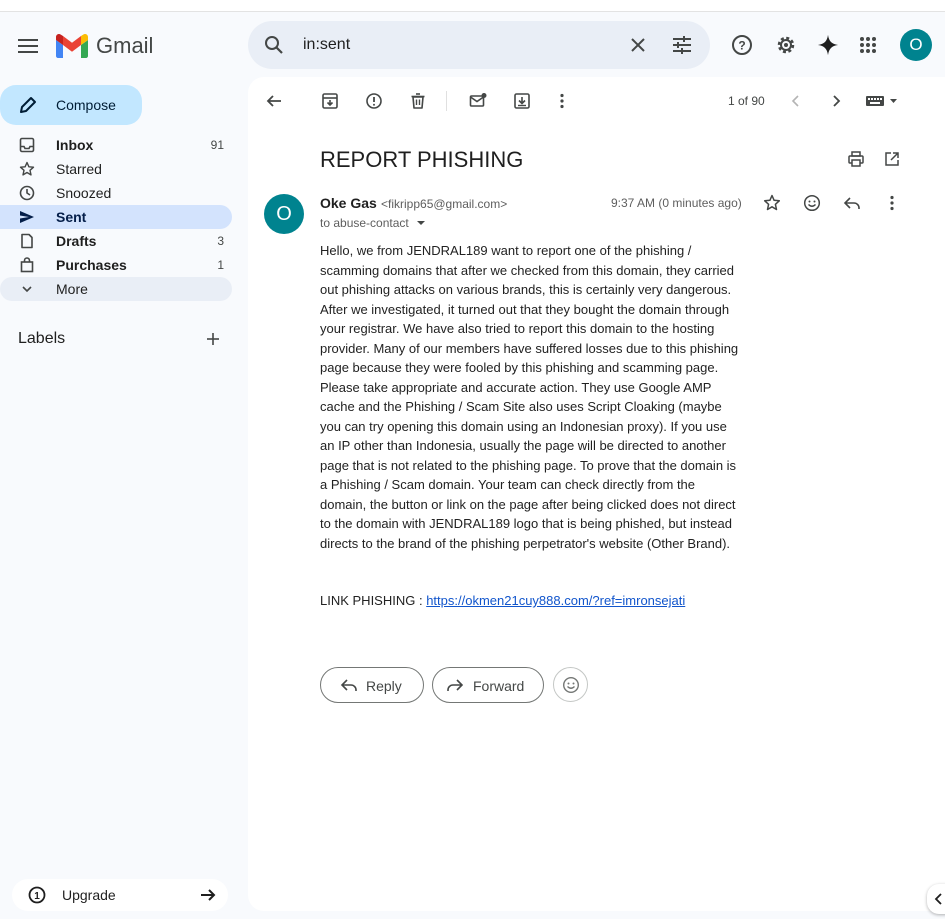 The width and height of the screenshot is (945, 919). I want to click on send-icon, so click(27, 217).